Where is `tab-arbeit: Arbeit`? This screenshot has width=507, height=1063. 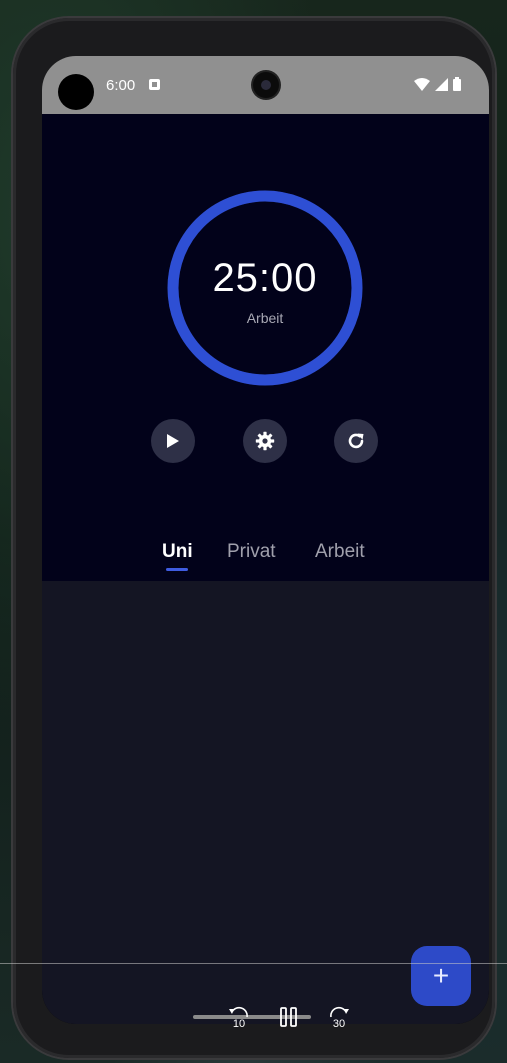 tab-arbeit: Arbeit is located at coordinates (340, 552).